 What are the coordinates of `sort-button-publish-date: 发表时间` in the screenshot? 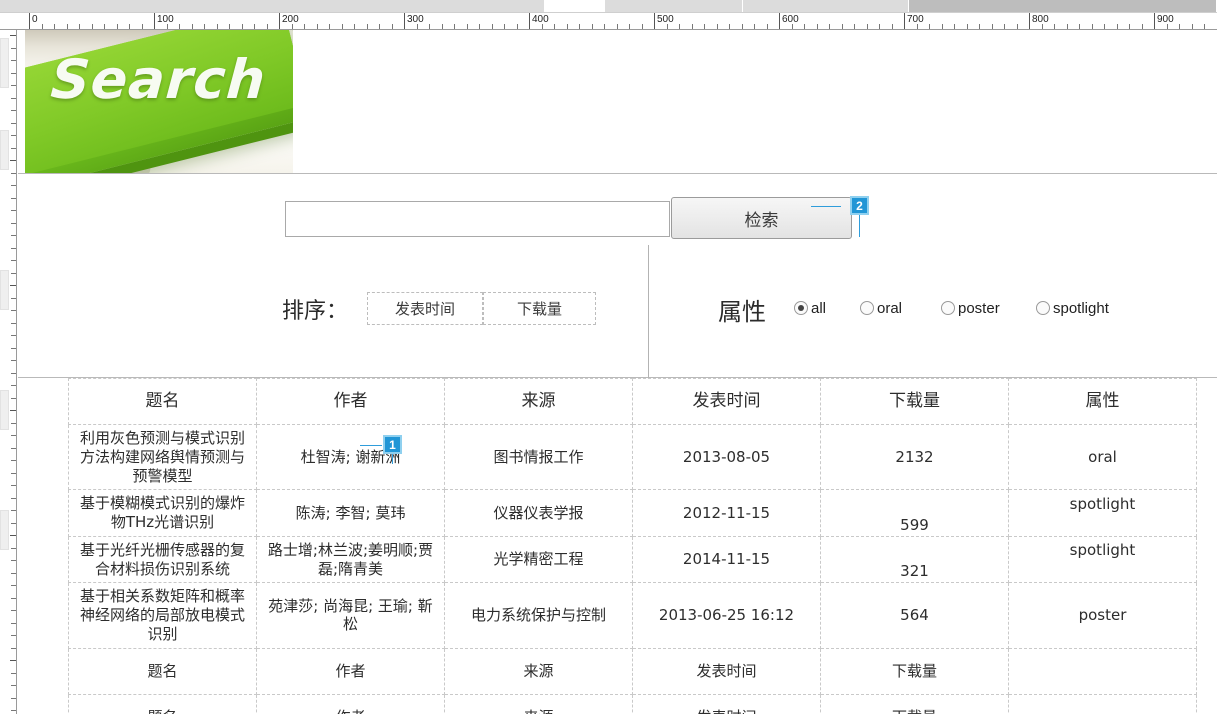 It's located at (425, 308).